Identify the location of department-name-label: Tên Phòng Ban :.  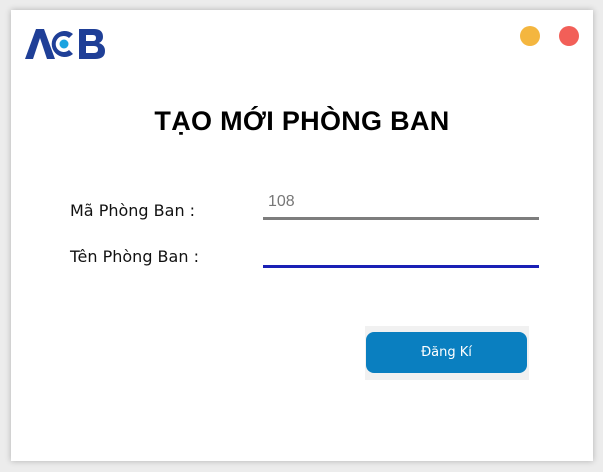
(134, 256).